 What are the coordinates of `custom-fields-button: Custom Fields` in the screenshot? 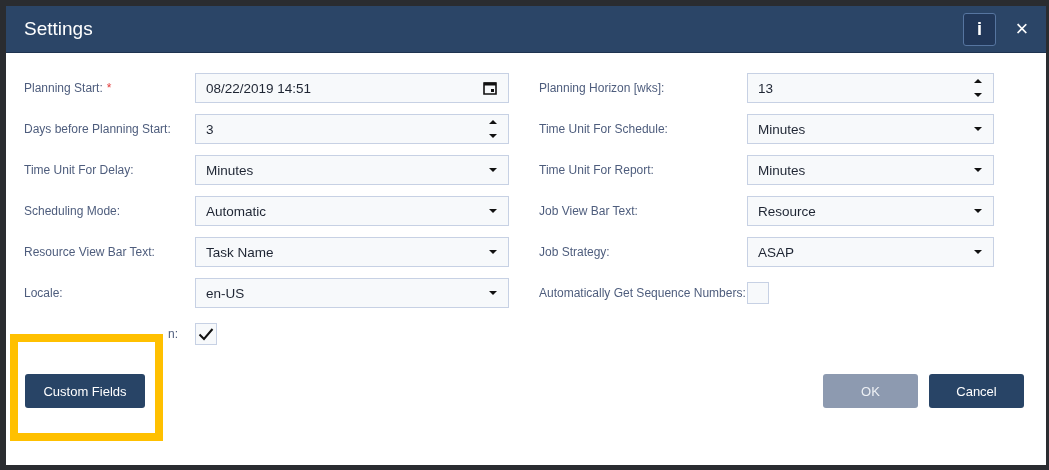 It's located at (85, 391).